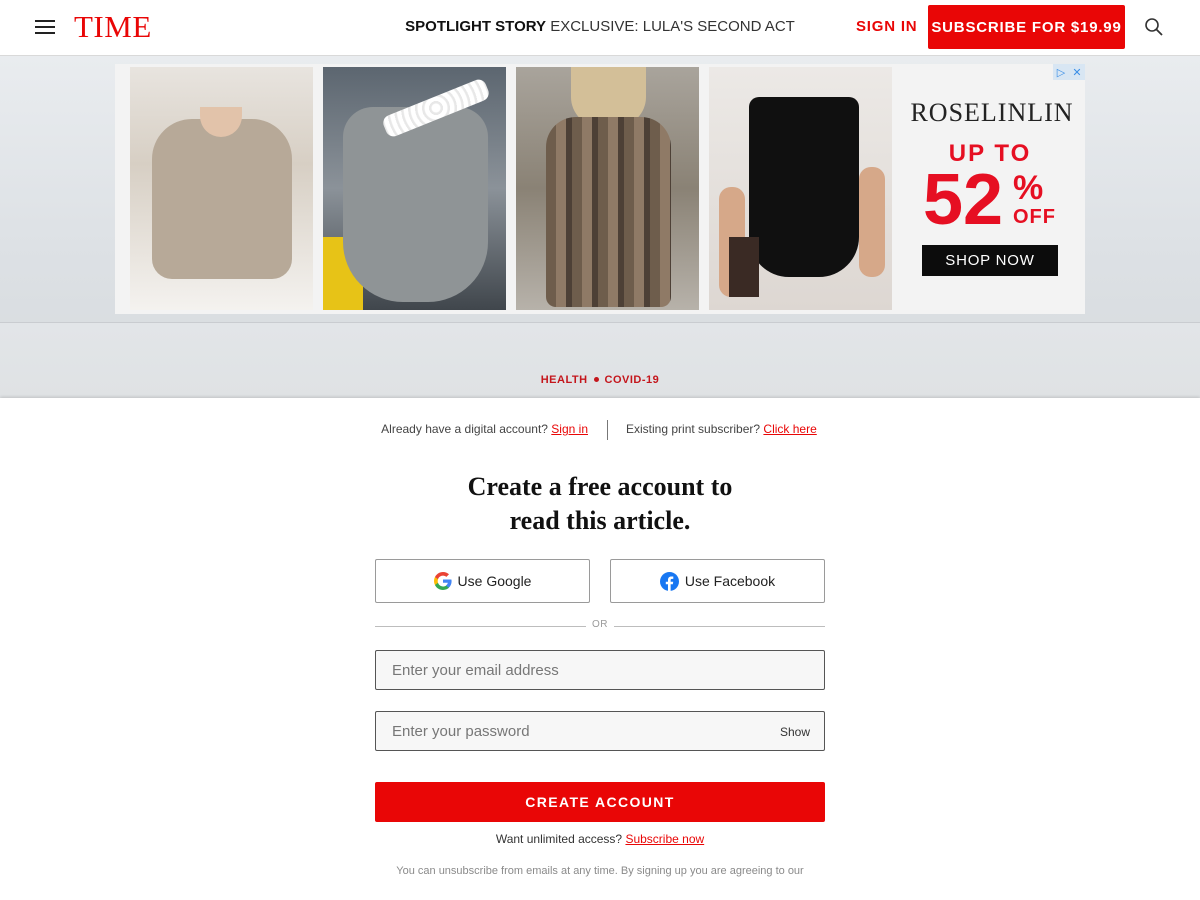 The width and height of the screenshot is (1200, 900). I want to click on subscribe-now-link: Subscribe now, so click(664, 839).